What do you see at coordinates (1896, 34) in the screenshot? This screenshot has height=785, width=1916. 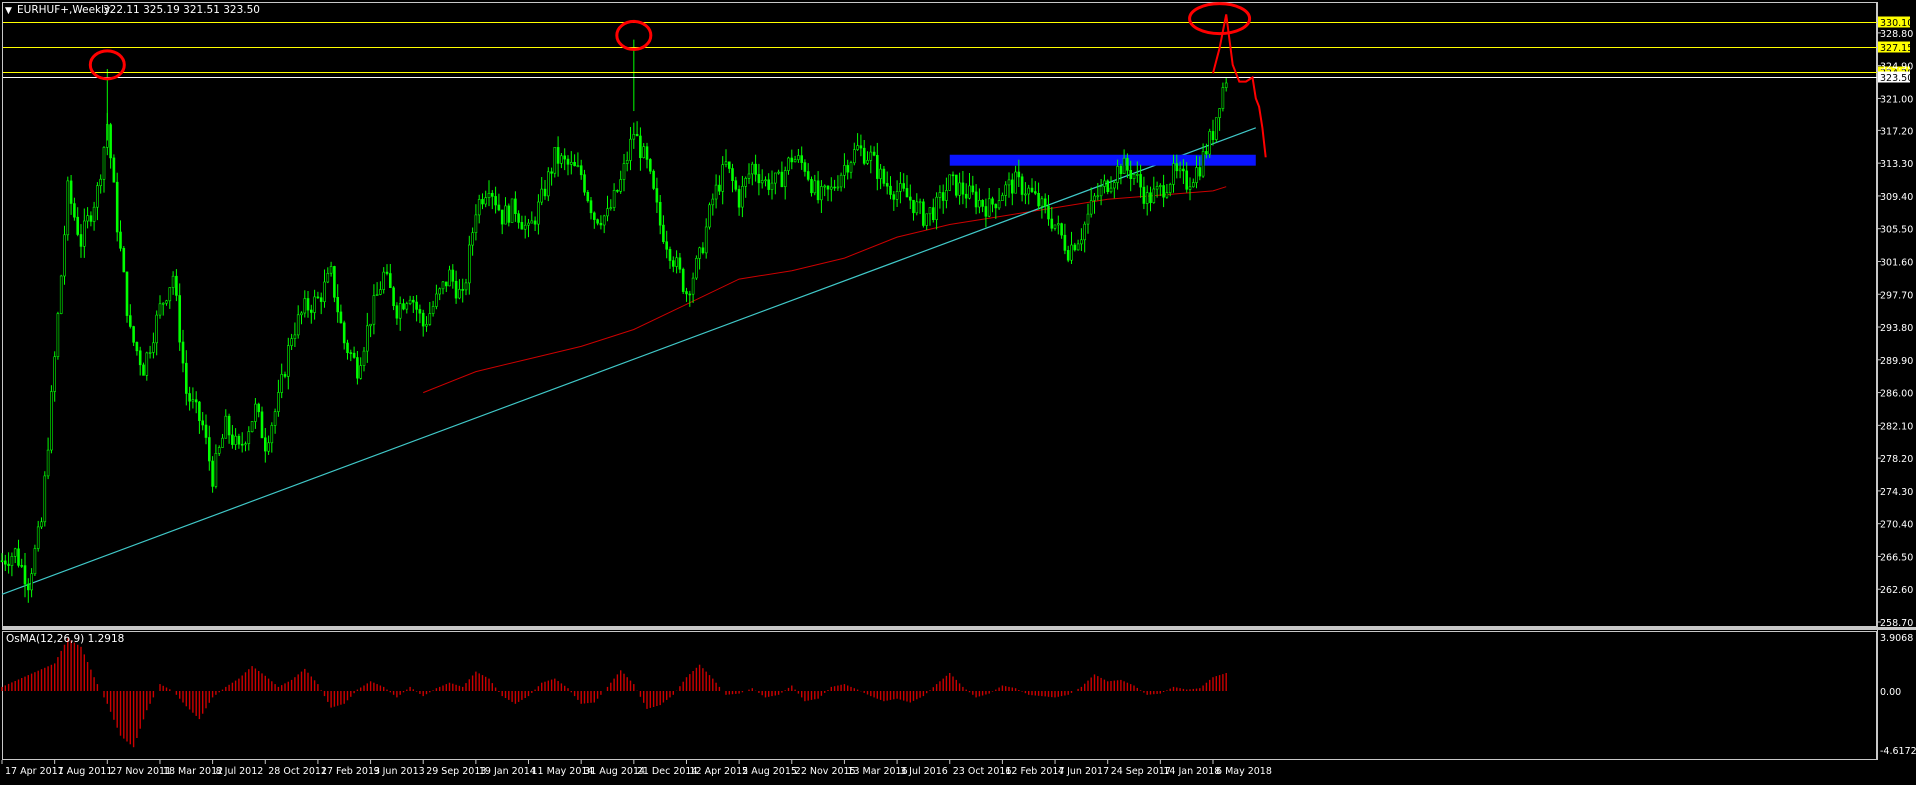 I see `price-tick-label: 328.80` at bounding box center [1896, 34].